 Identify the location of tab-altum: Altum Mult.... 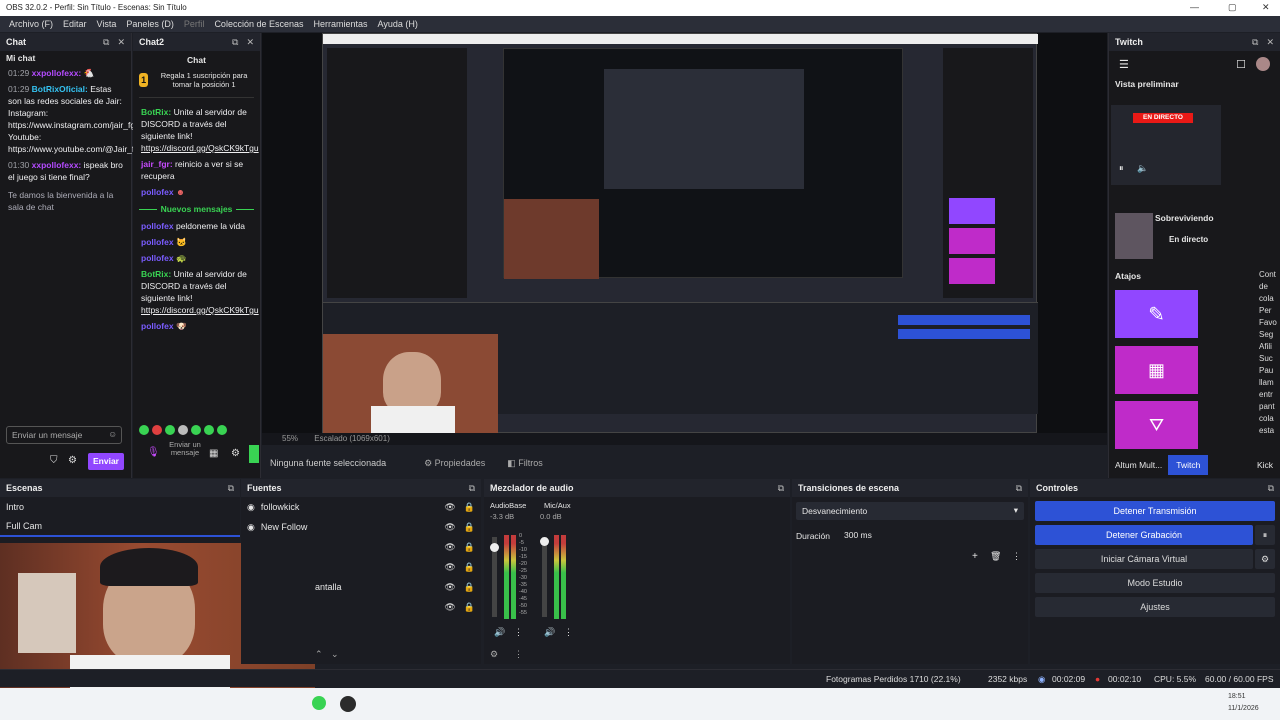
(1138, 465).